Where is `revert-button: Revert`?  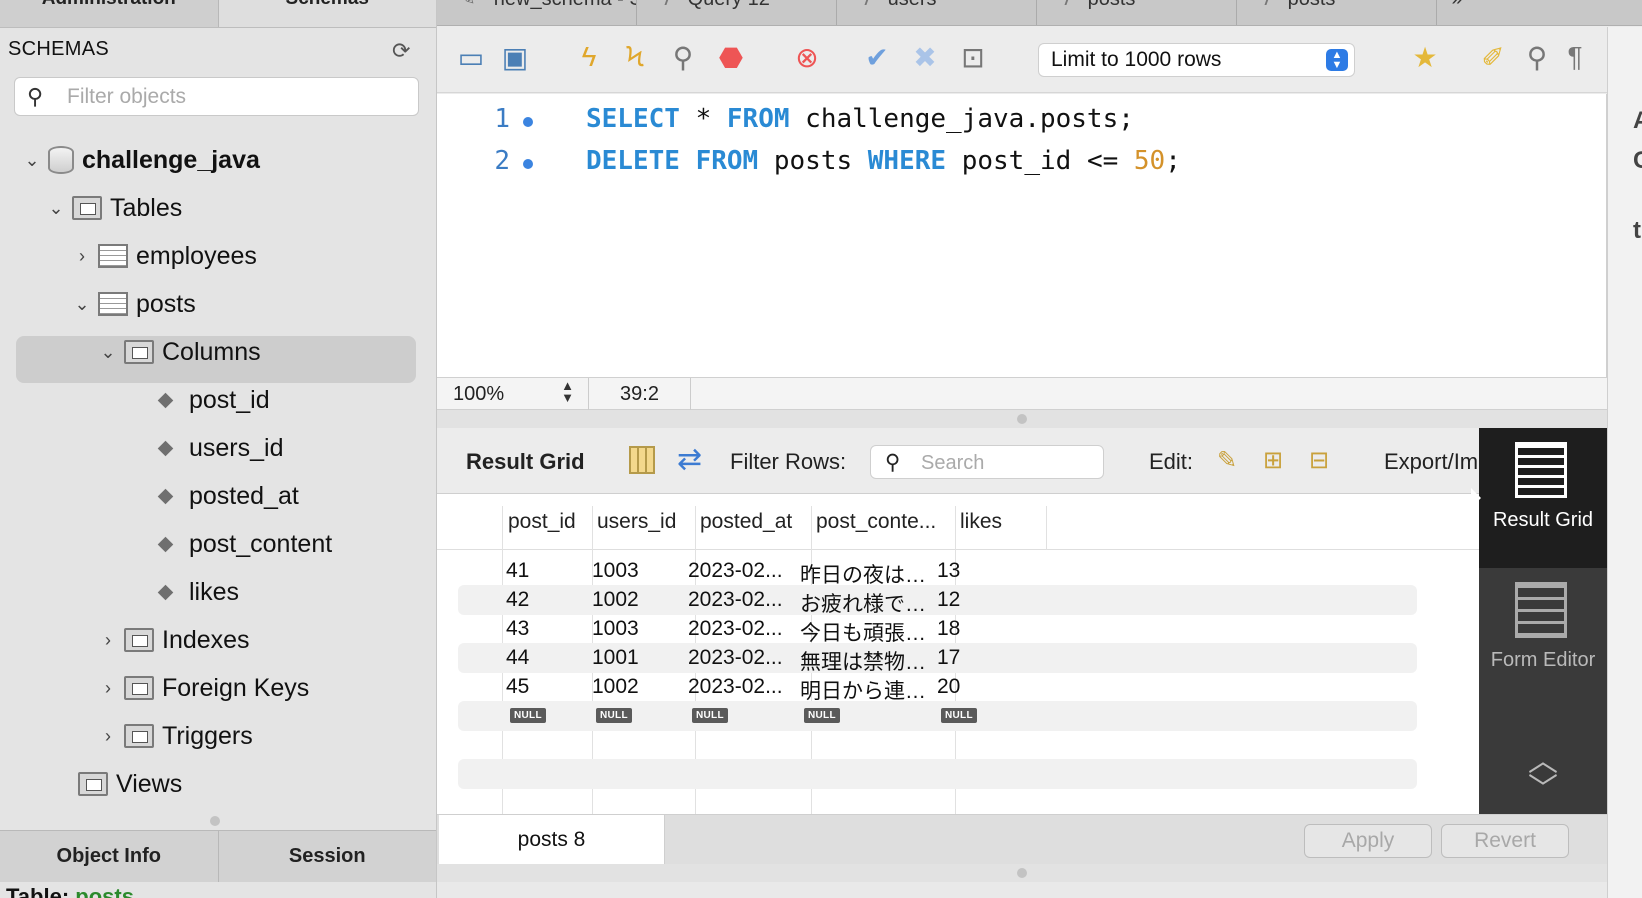
revert-button: Revert is located at coordinates (1505, 841).